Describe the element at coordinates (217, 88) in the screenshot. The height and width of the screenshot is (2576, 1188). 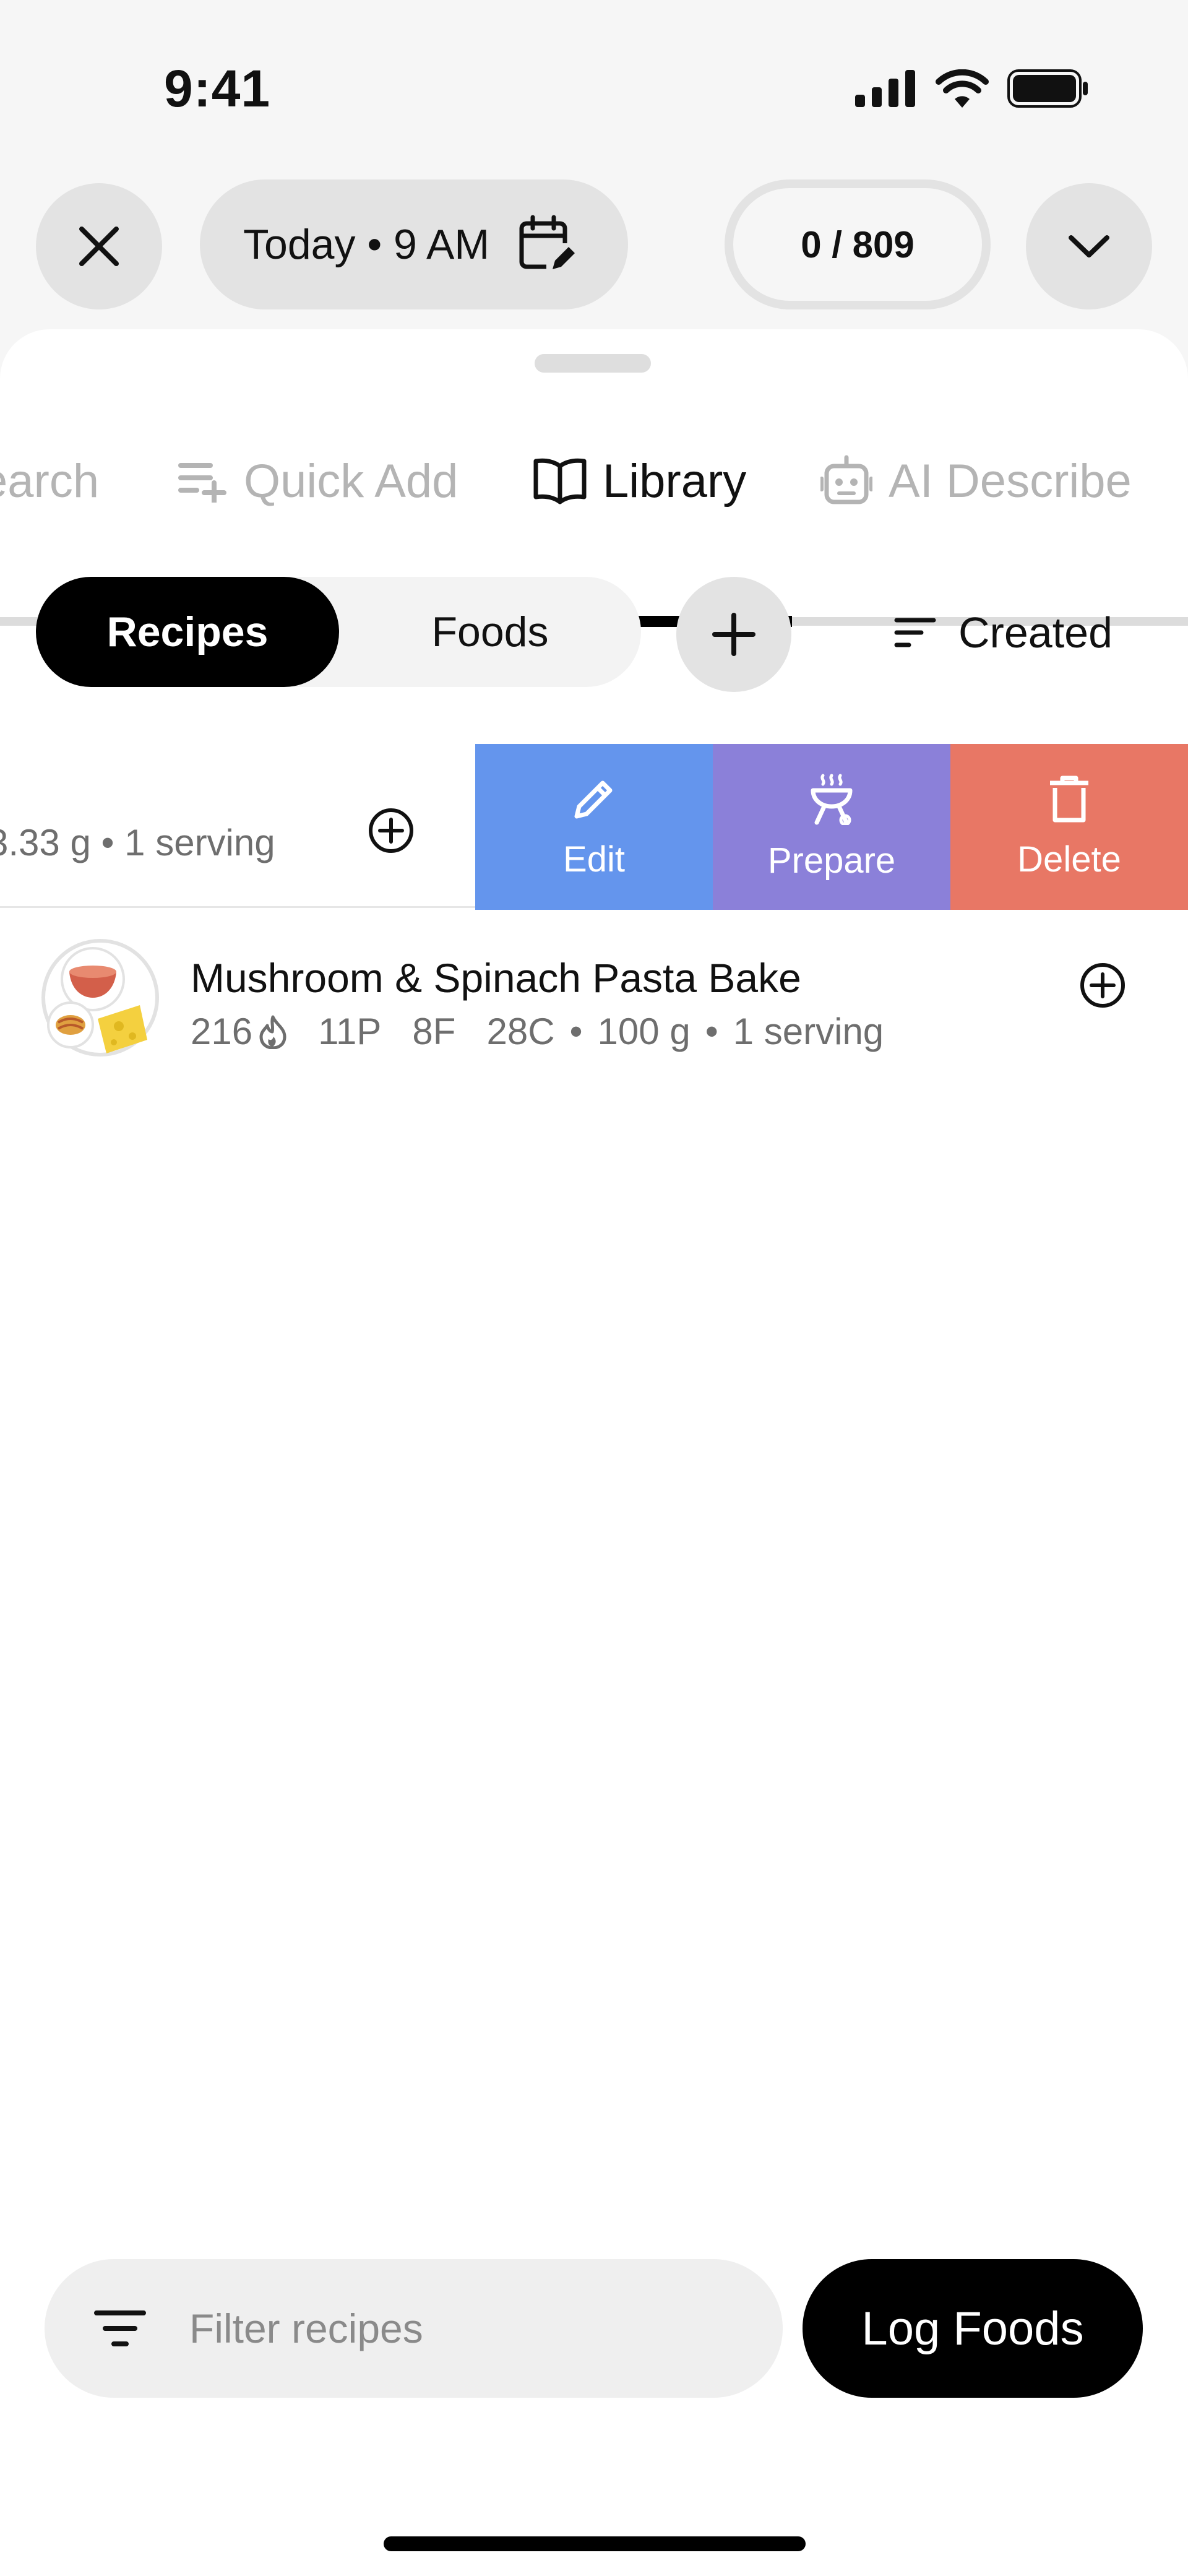
I see `status-time: 9:41` at that location.